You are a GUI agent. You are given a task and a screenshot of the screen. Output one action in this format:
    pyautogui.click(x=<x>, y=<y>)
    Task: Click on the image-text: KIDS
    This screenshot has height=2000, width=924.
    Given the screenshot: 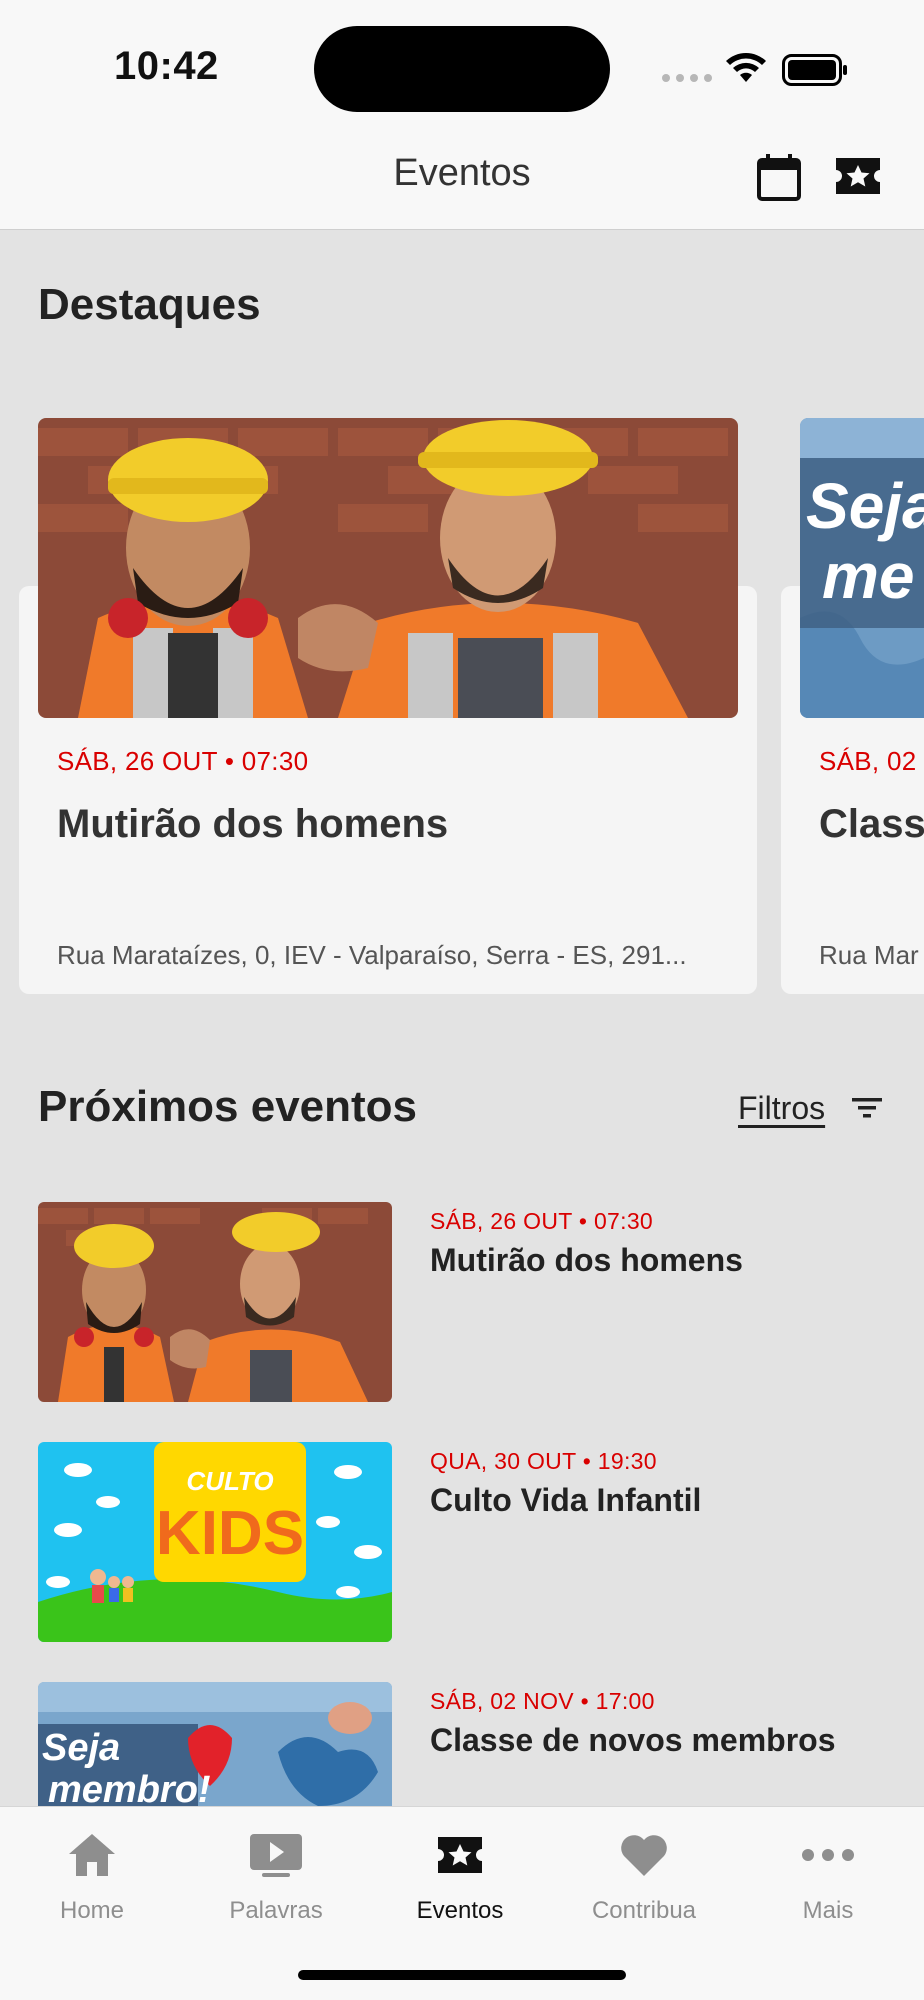 What is the action you would take?
    pyautogui.click(x=230, y=1533)
    